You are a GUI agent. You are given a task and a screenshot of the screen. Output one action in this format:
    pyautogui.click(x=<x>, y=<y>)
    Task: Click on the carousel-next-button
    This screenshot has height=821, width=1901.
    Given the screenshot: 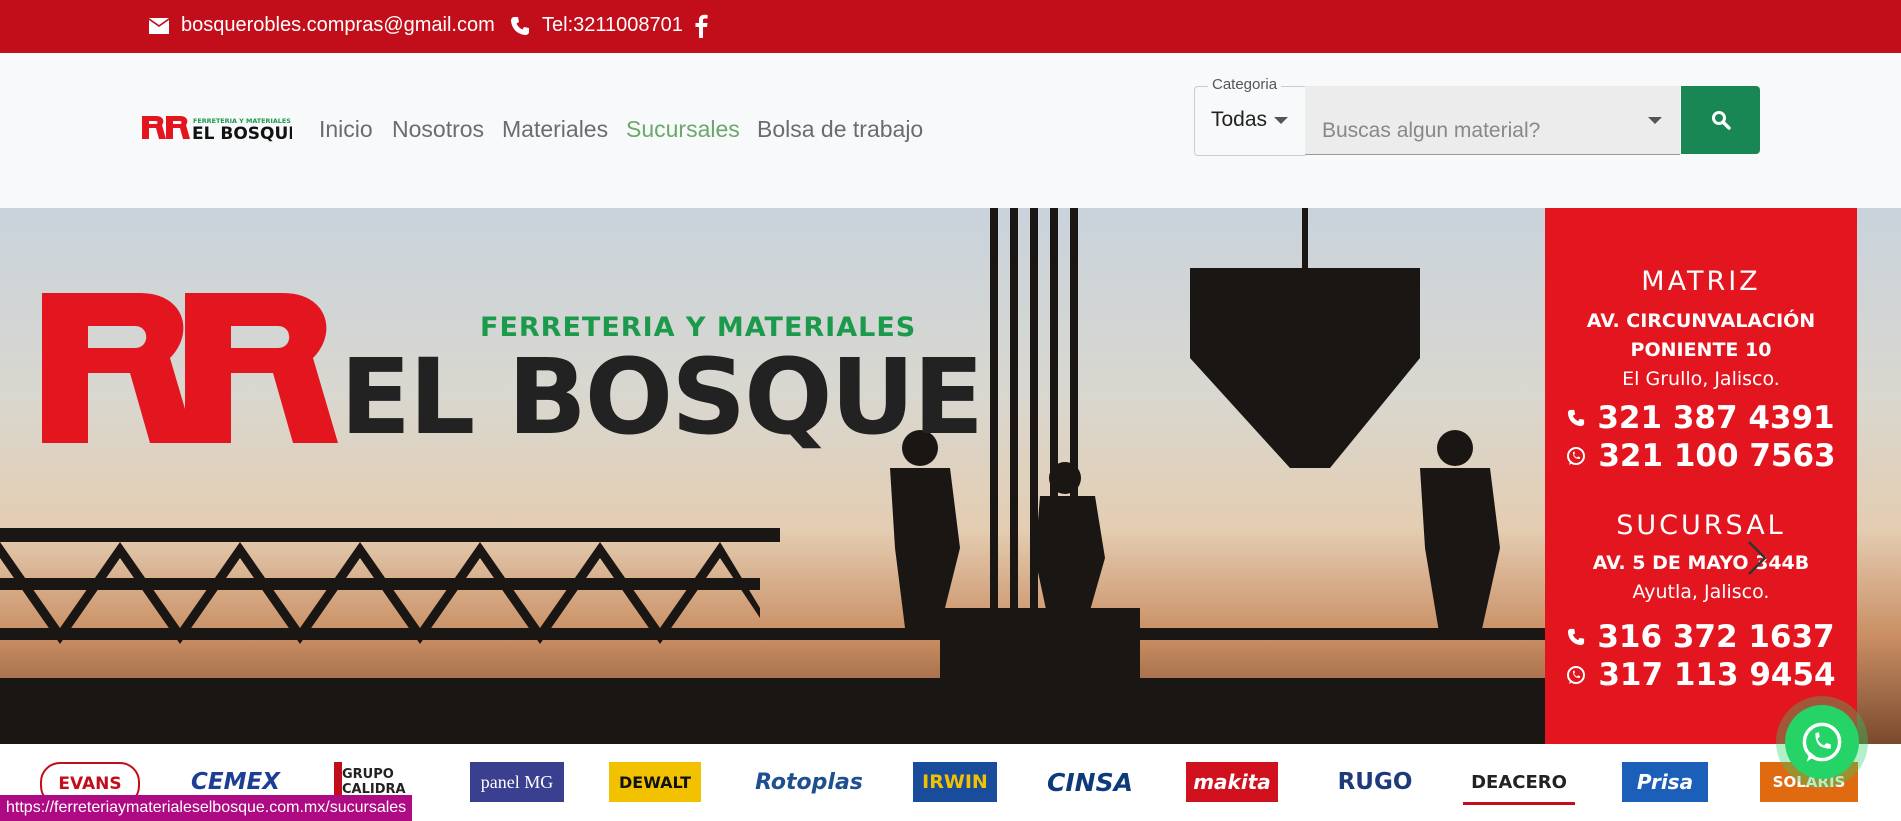 What is the action you would take?
    pyautogui.click(x=1757, y=560)
    